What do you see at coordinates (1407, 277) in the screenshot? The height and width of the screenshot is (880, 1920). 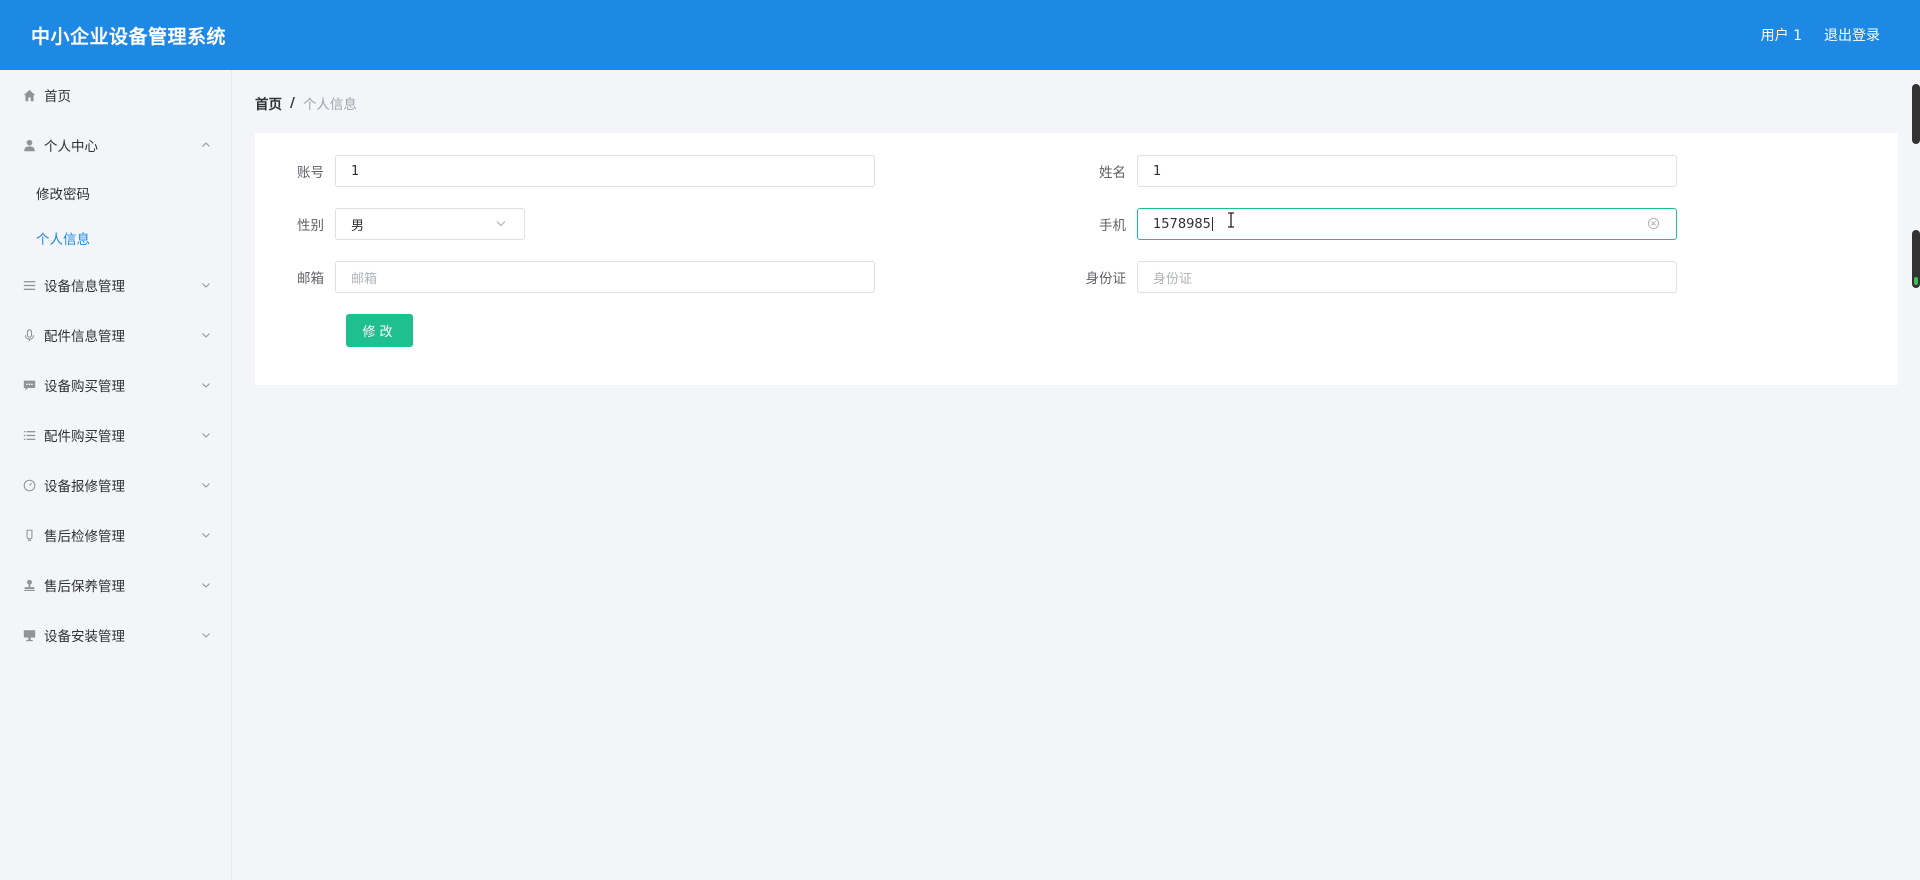 I see `id-card-input: 身份证` at bounding box center [1407, 277].